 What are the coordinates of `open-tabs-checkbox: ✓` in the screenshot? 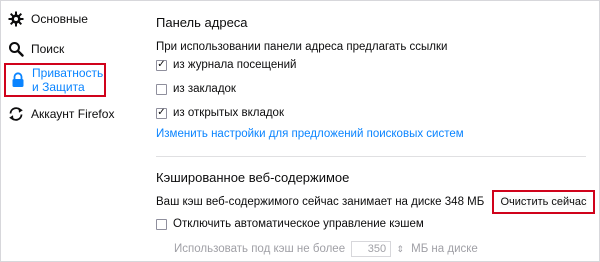 It's located at (161, 113).